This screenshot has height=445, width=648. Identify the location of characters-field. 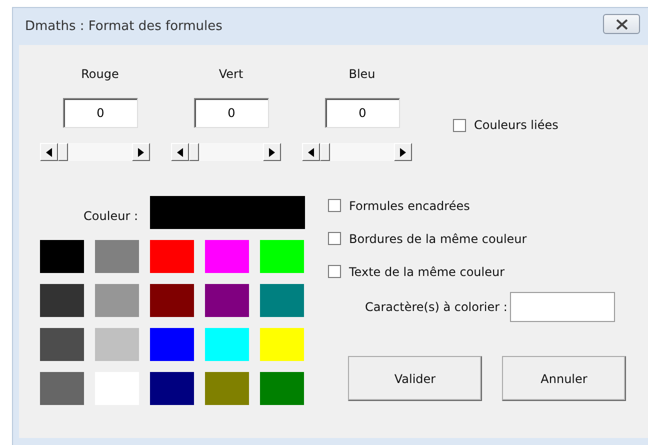
(563, 307).